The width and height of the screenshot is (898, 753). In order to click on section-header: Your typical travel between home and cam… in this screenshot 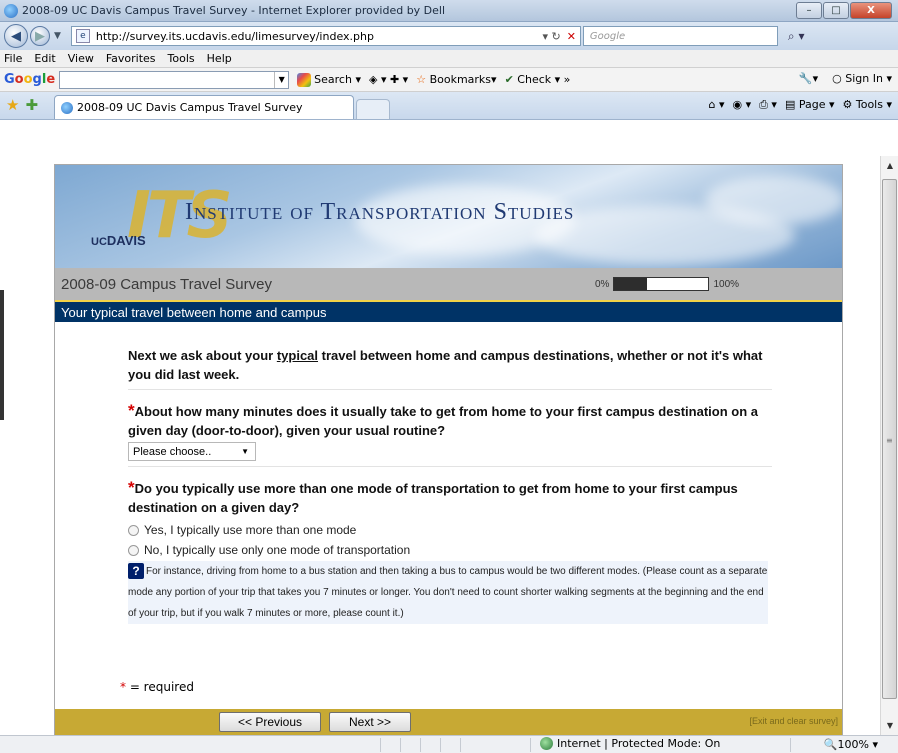, I will do `click(448, 311)`.